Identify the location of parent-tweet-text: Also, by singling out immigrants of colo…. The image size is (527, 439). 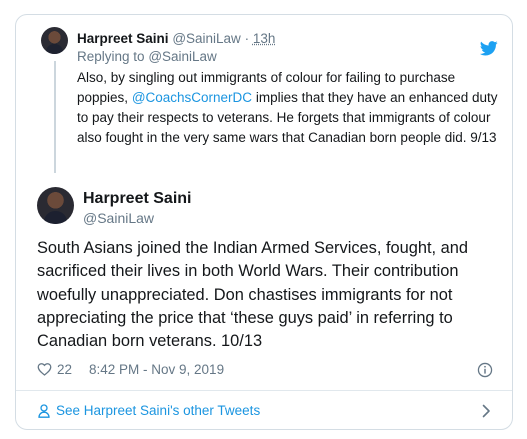
(292, 108).